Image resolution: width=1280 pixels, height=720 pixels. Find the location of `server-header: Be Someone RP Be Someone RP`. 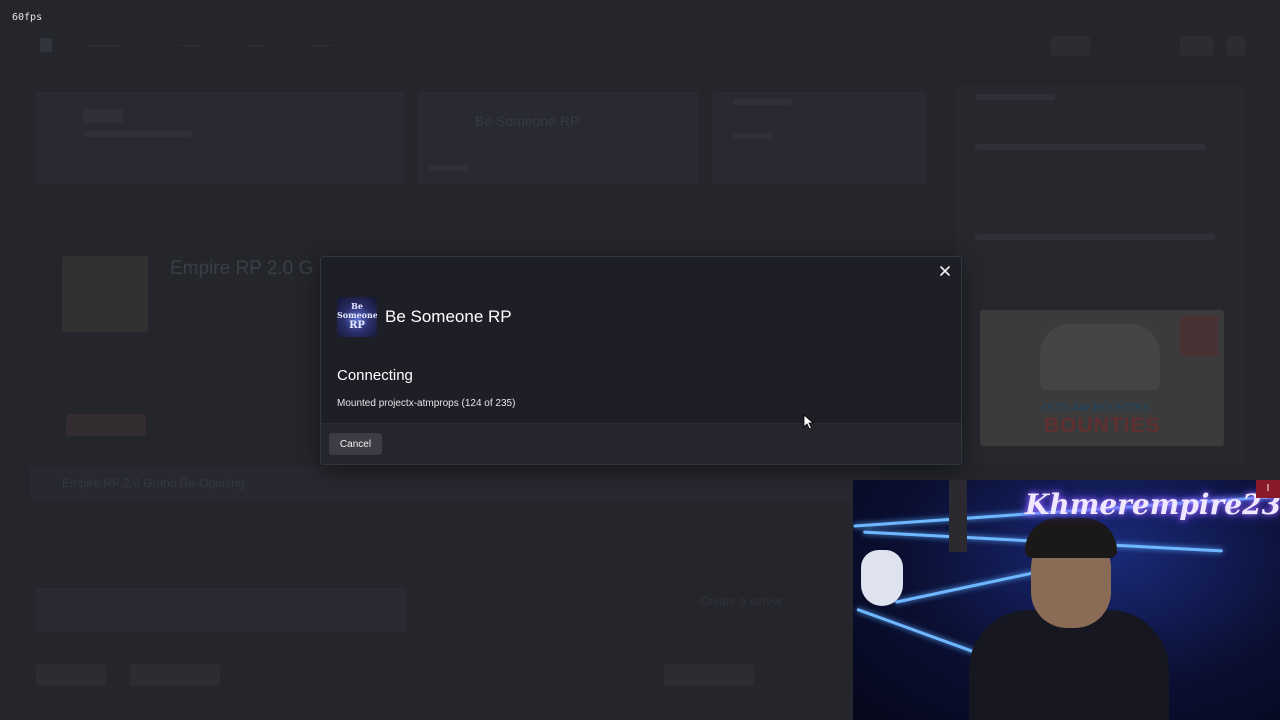

server-header: Be Someone RP Be Someone RP is located at coordinates (424, 317).